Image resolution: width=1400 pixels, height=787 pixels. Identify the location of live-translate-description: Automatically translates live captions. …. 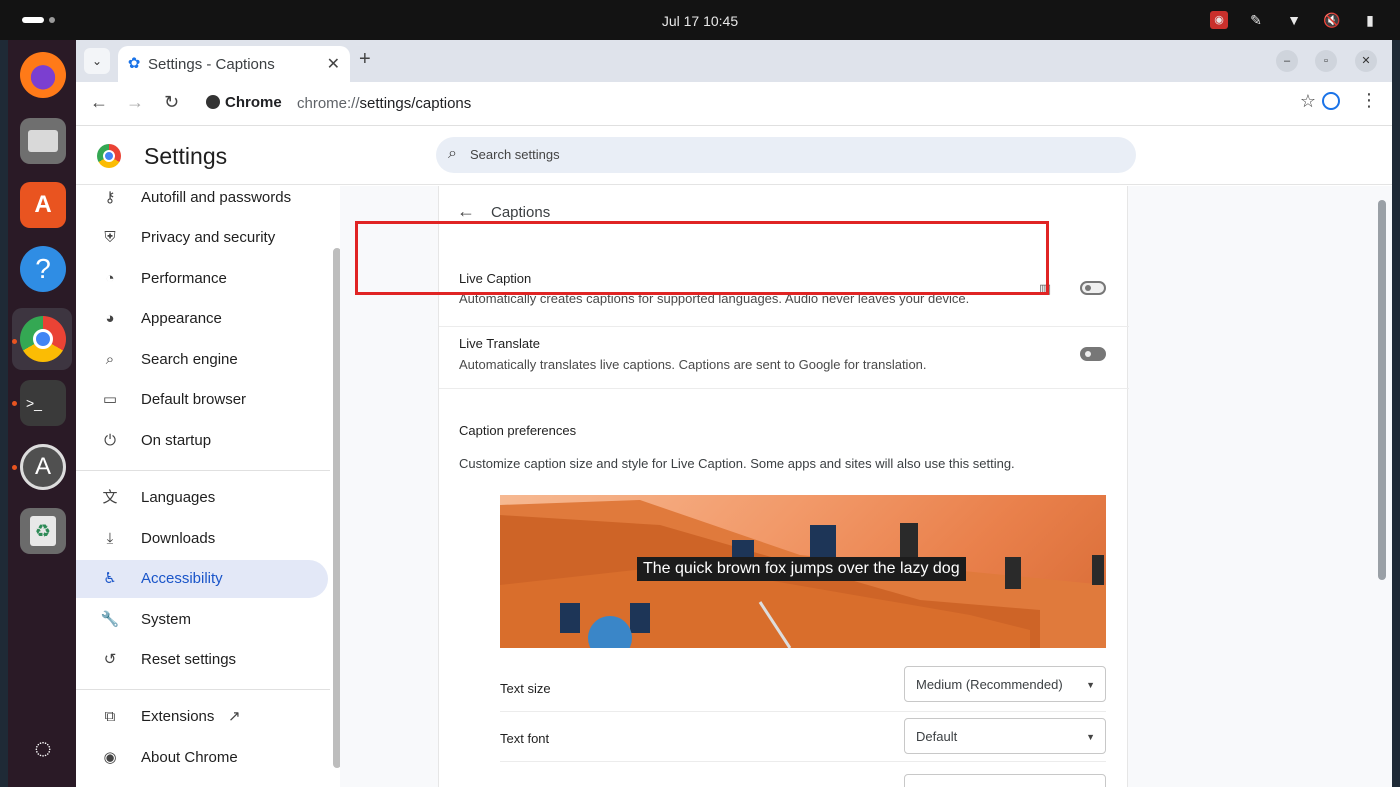
(693, 364).